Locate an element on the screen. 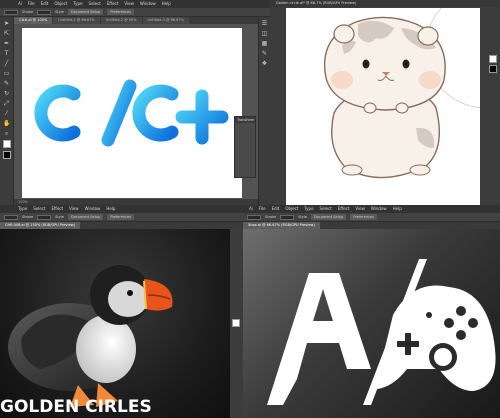 This screenshot has width=500, height=418. zoom-tool-icon: ⌕ is located at coordinates (6, 133).